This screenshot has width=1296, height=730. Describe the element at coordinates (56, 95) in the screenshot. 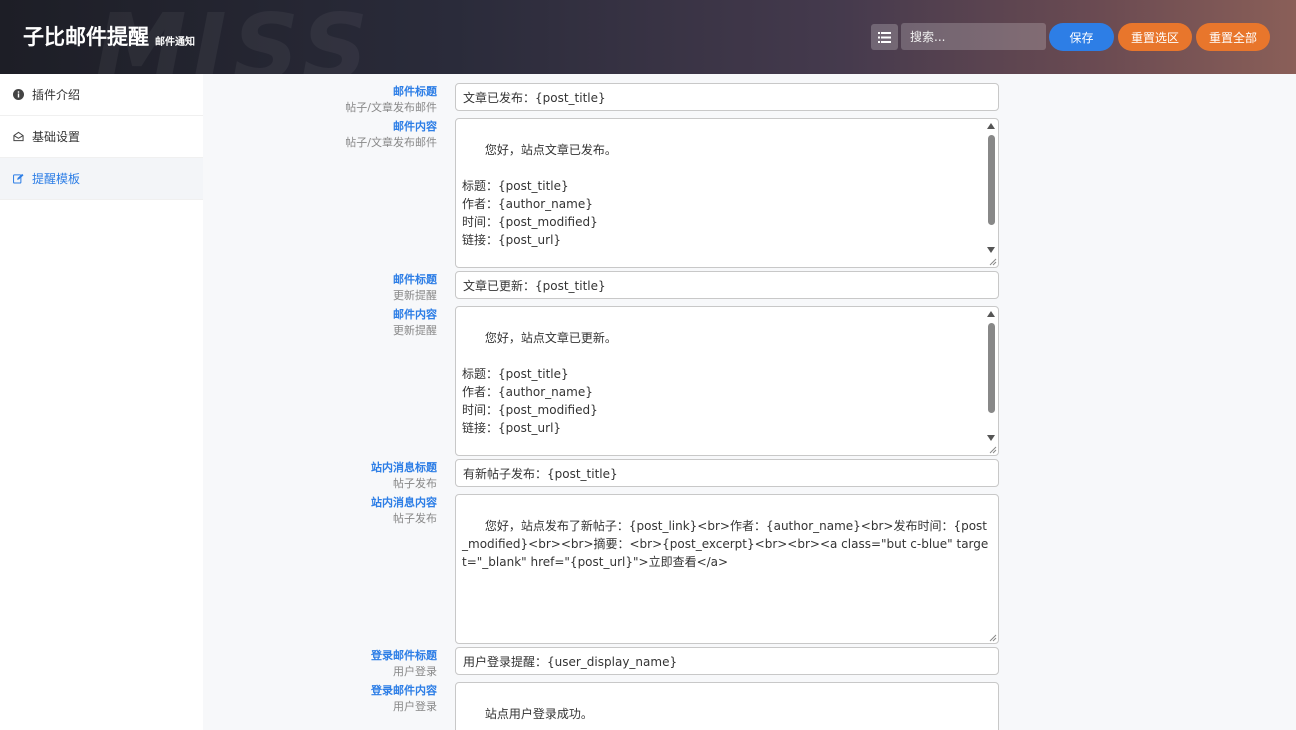

I see `sidebar-item-label: 插件介绍` at that location.